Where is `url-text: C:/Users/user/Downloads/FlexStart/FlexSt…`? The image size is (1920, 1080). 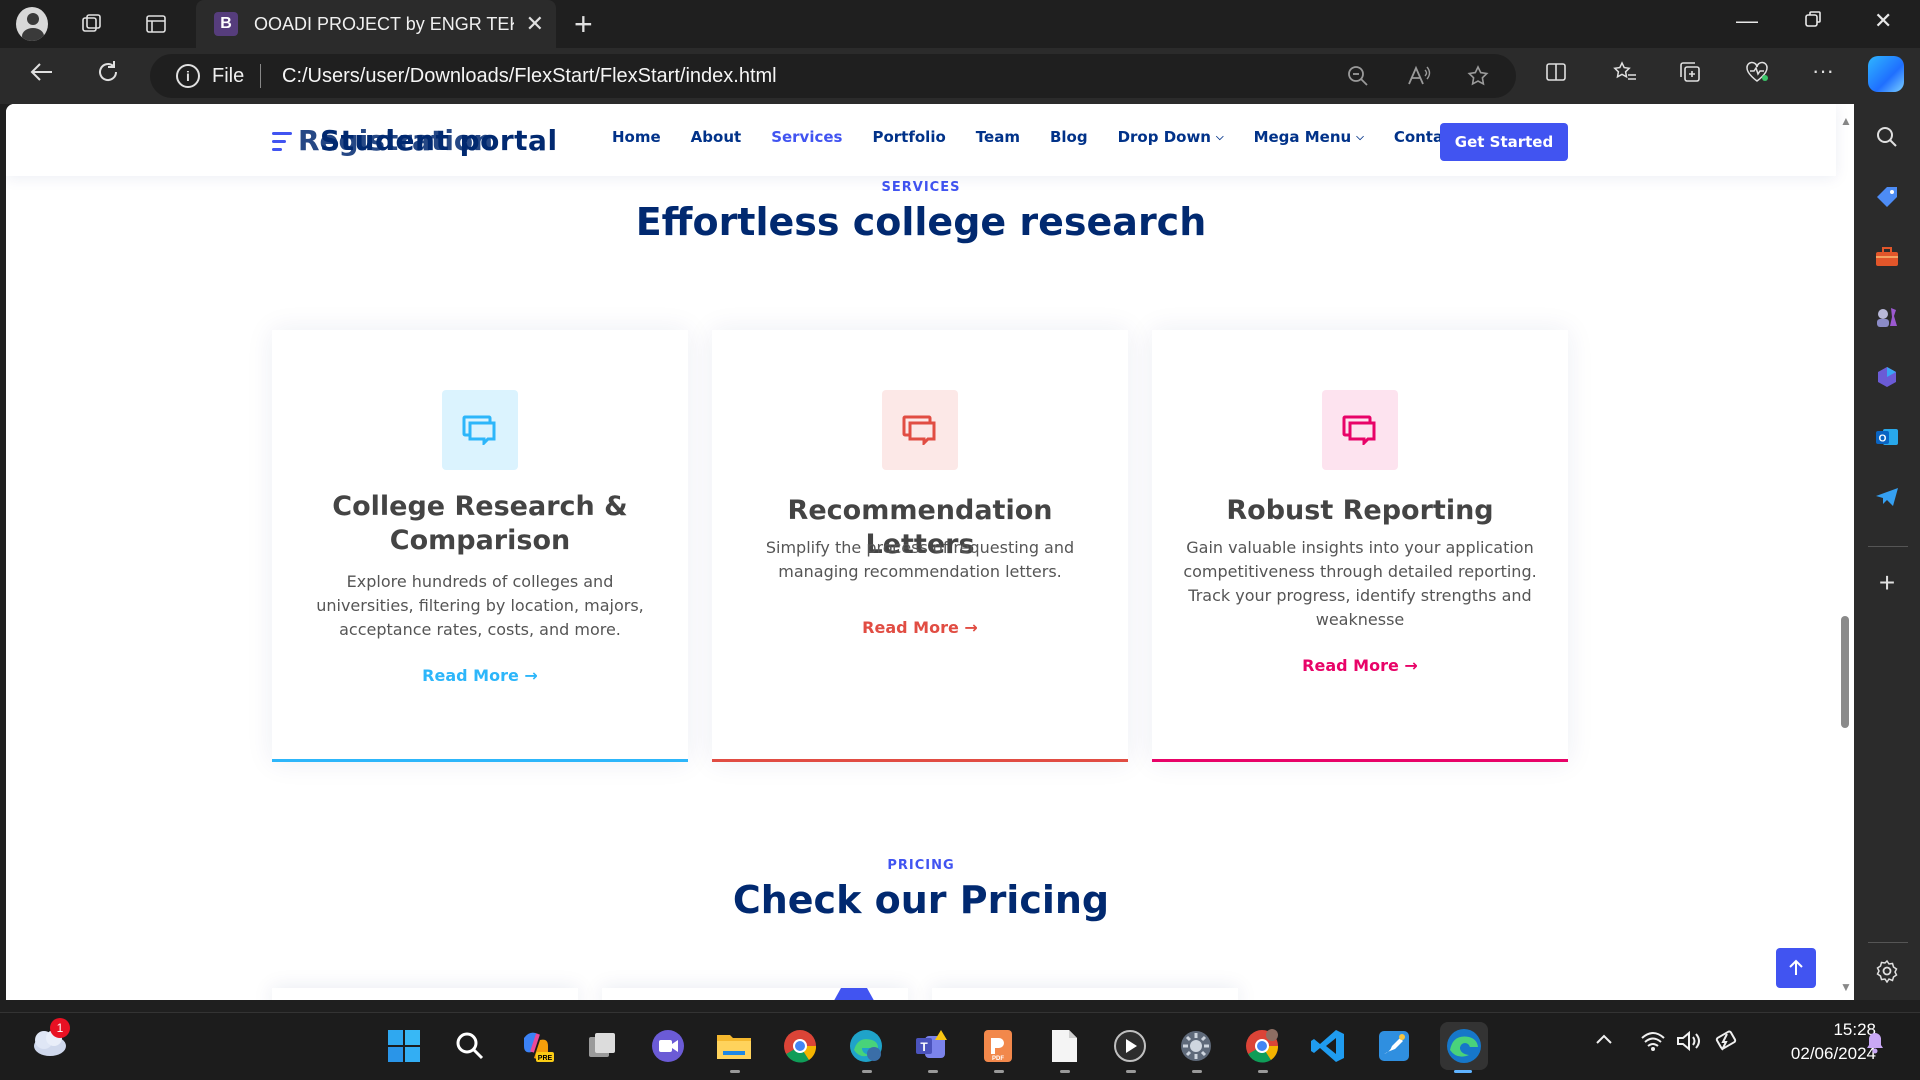
url-text: C:/Users/user/Downloads/FlexStart/FlexSt… is located at coordinates (529, 76).